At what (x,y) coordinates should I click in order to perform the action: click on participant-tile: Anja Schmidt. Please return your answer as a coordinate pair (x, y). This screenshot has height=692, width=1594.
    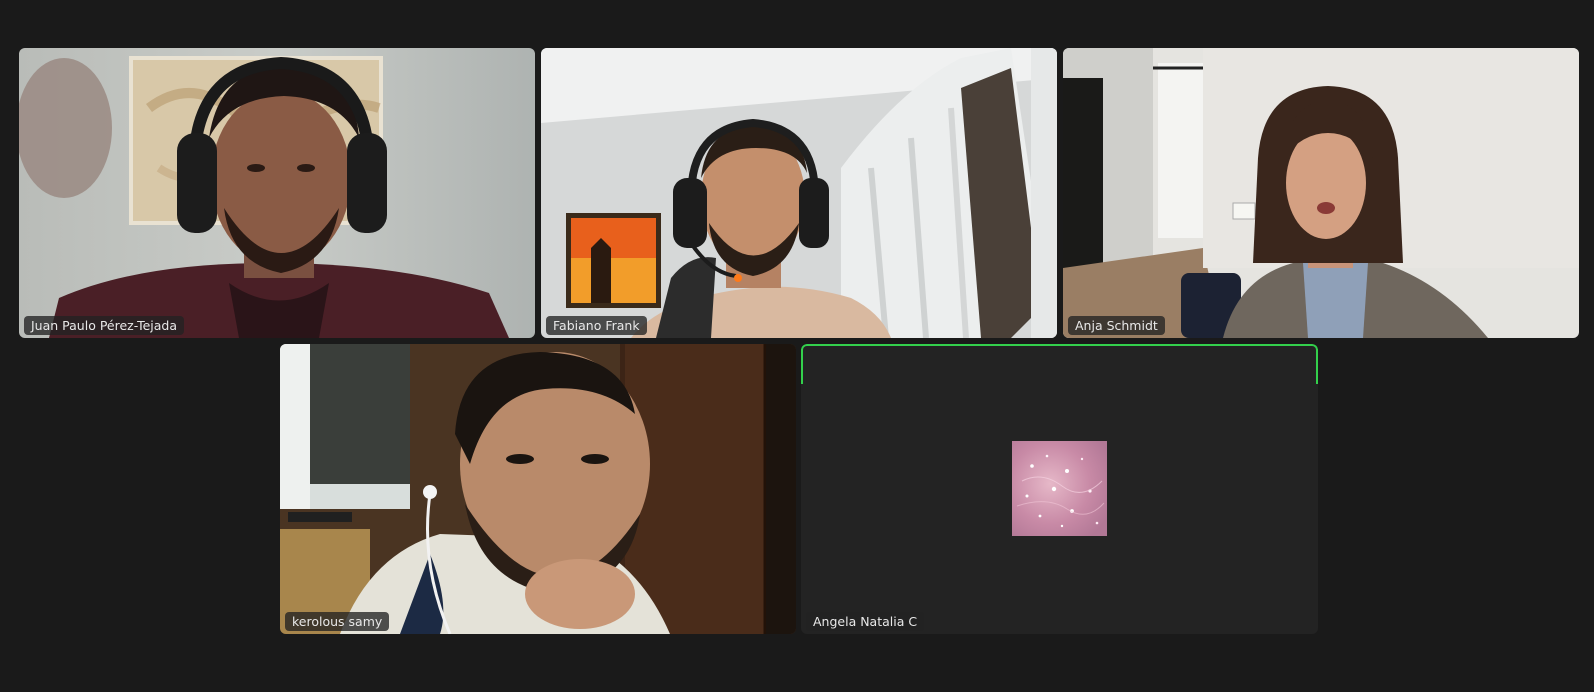
    Looking at the image, I should click on (1321, 193).